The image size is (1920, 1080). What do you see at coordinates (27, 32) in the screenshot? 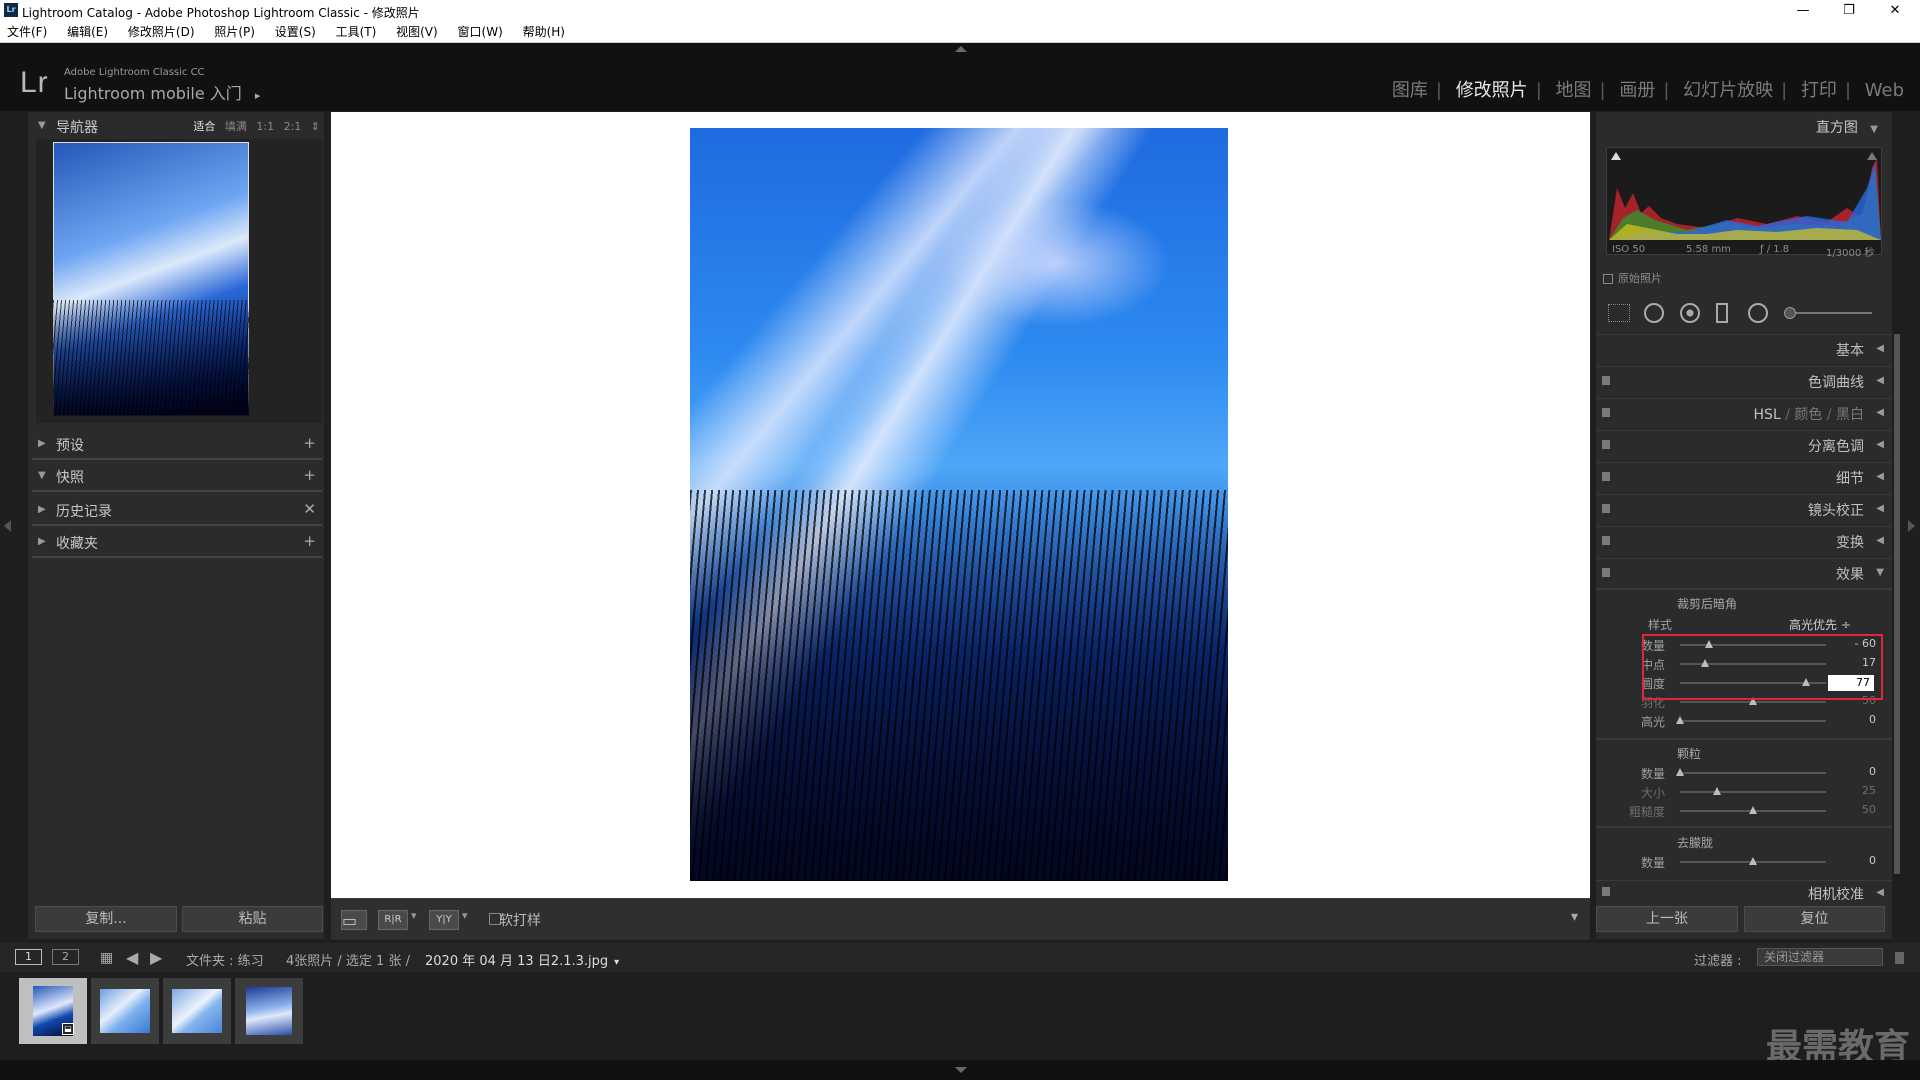
I see `menu-file: 文件(F)` at bounding box center [27, 32].